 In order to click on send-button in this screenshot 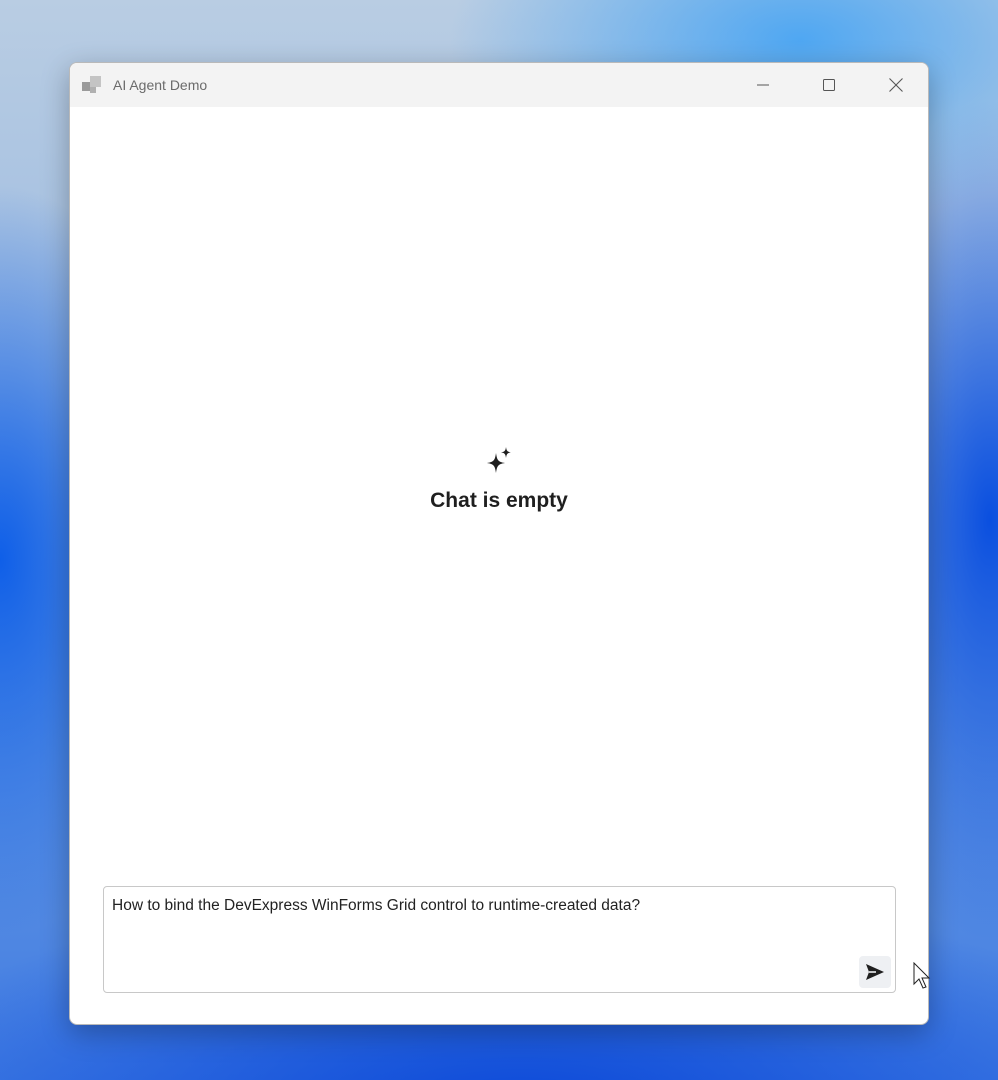, I will do `click(875, 972)`.